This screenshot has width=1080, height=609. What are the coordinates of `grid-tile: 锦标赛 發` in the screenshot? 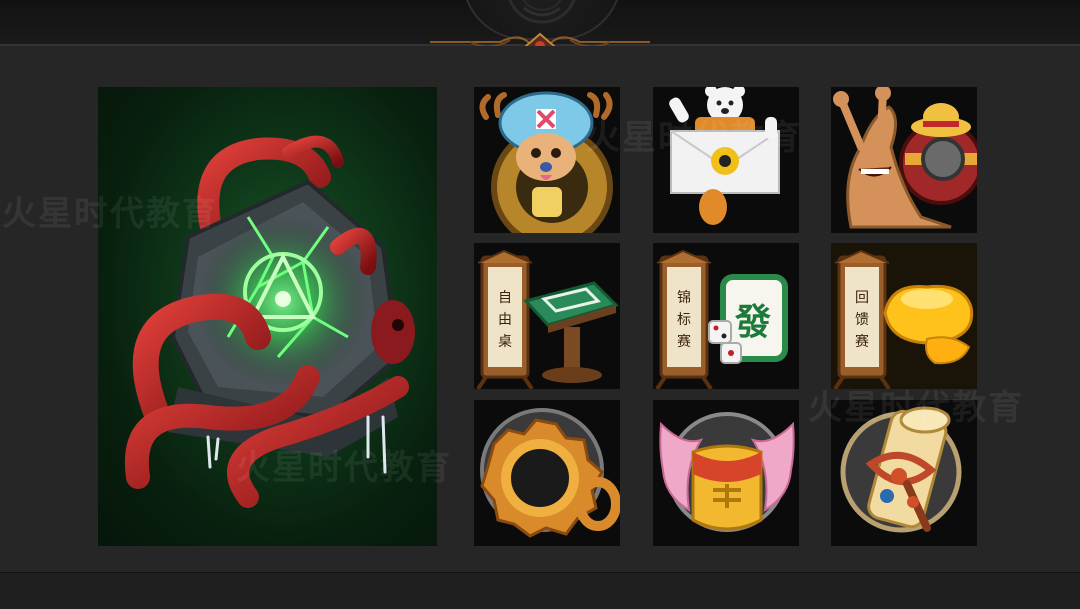 It's located at (726, 316).